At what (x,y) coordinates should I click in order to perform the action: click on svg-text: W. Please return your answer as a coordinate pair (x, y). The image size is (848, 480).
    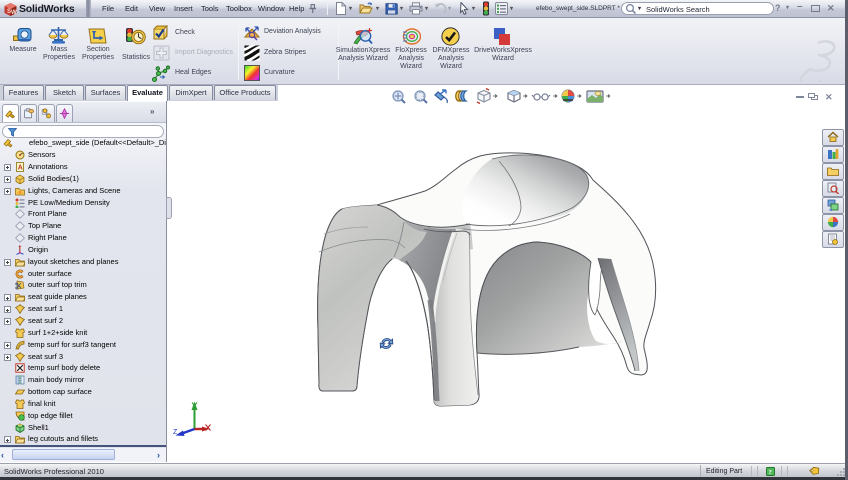
    Looking at the image, I should click on (14, 13).